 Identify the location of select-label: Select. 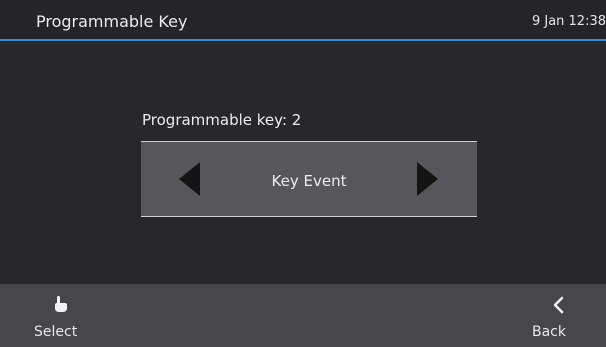
(56, 332).